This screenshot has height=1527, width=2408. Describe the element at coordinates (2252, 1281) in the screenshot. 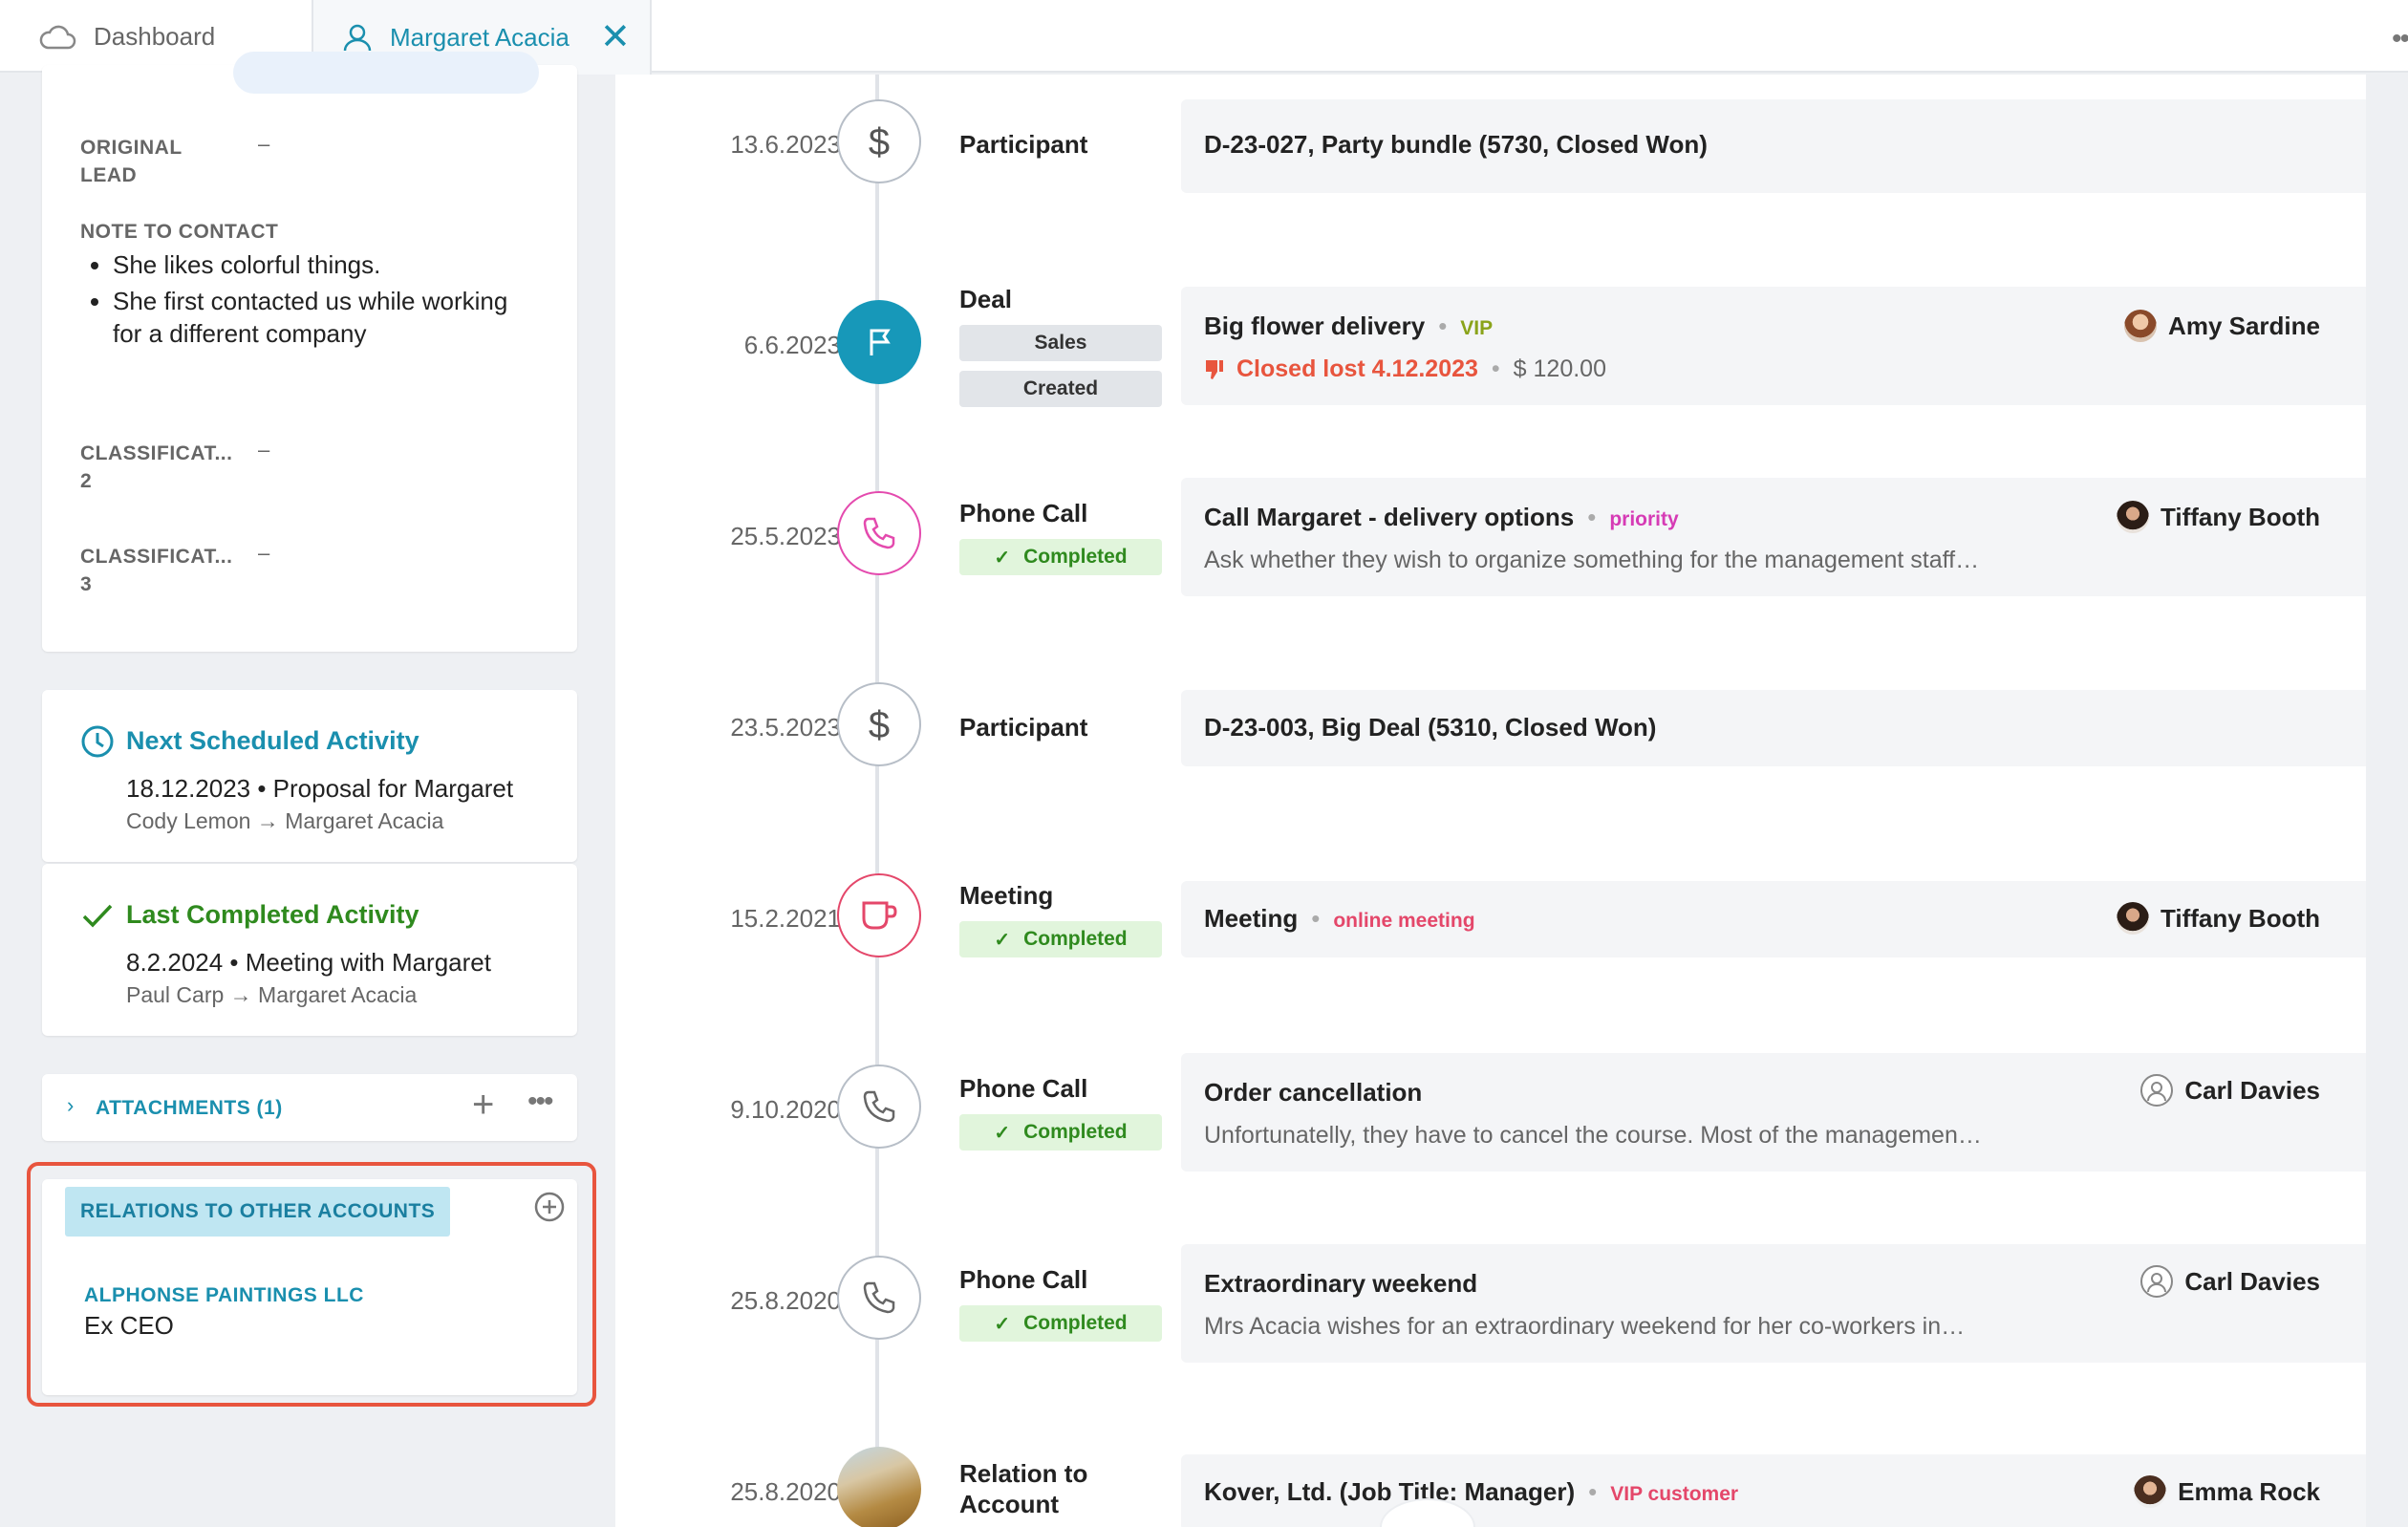

I see `owner-name: Carl Davies` at that location.